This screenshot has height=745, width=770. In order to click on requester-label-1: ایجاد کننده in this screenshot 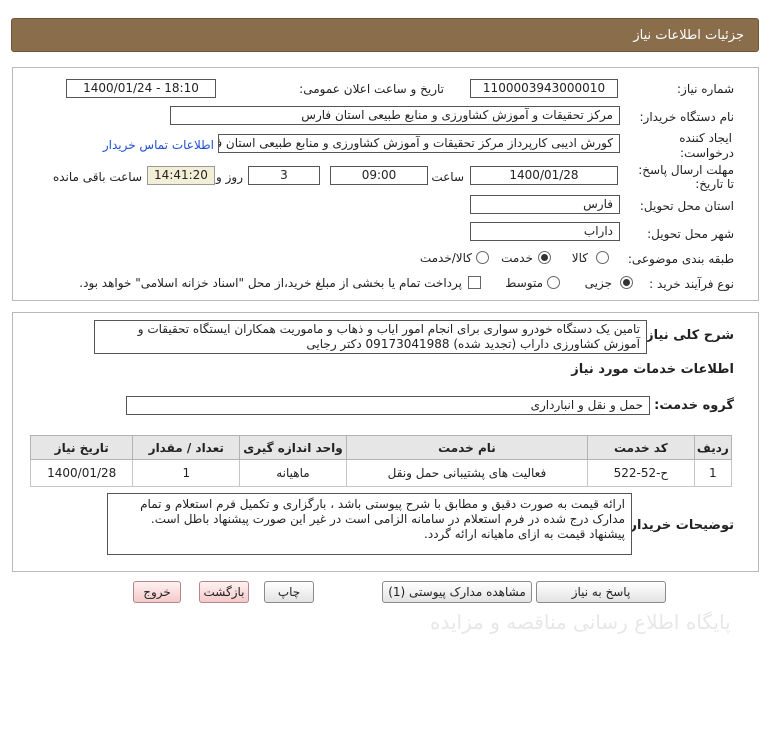, I will do `click(705, 138)`.